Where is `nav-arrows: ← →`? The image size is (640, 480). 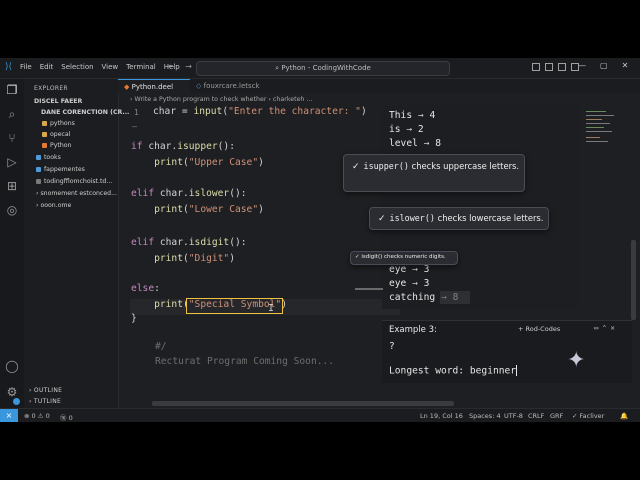 nav-arrows: ← → is located at coordinates (182, 66).